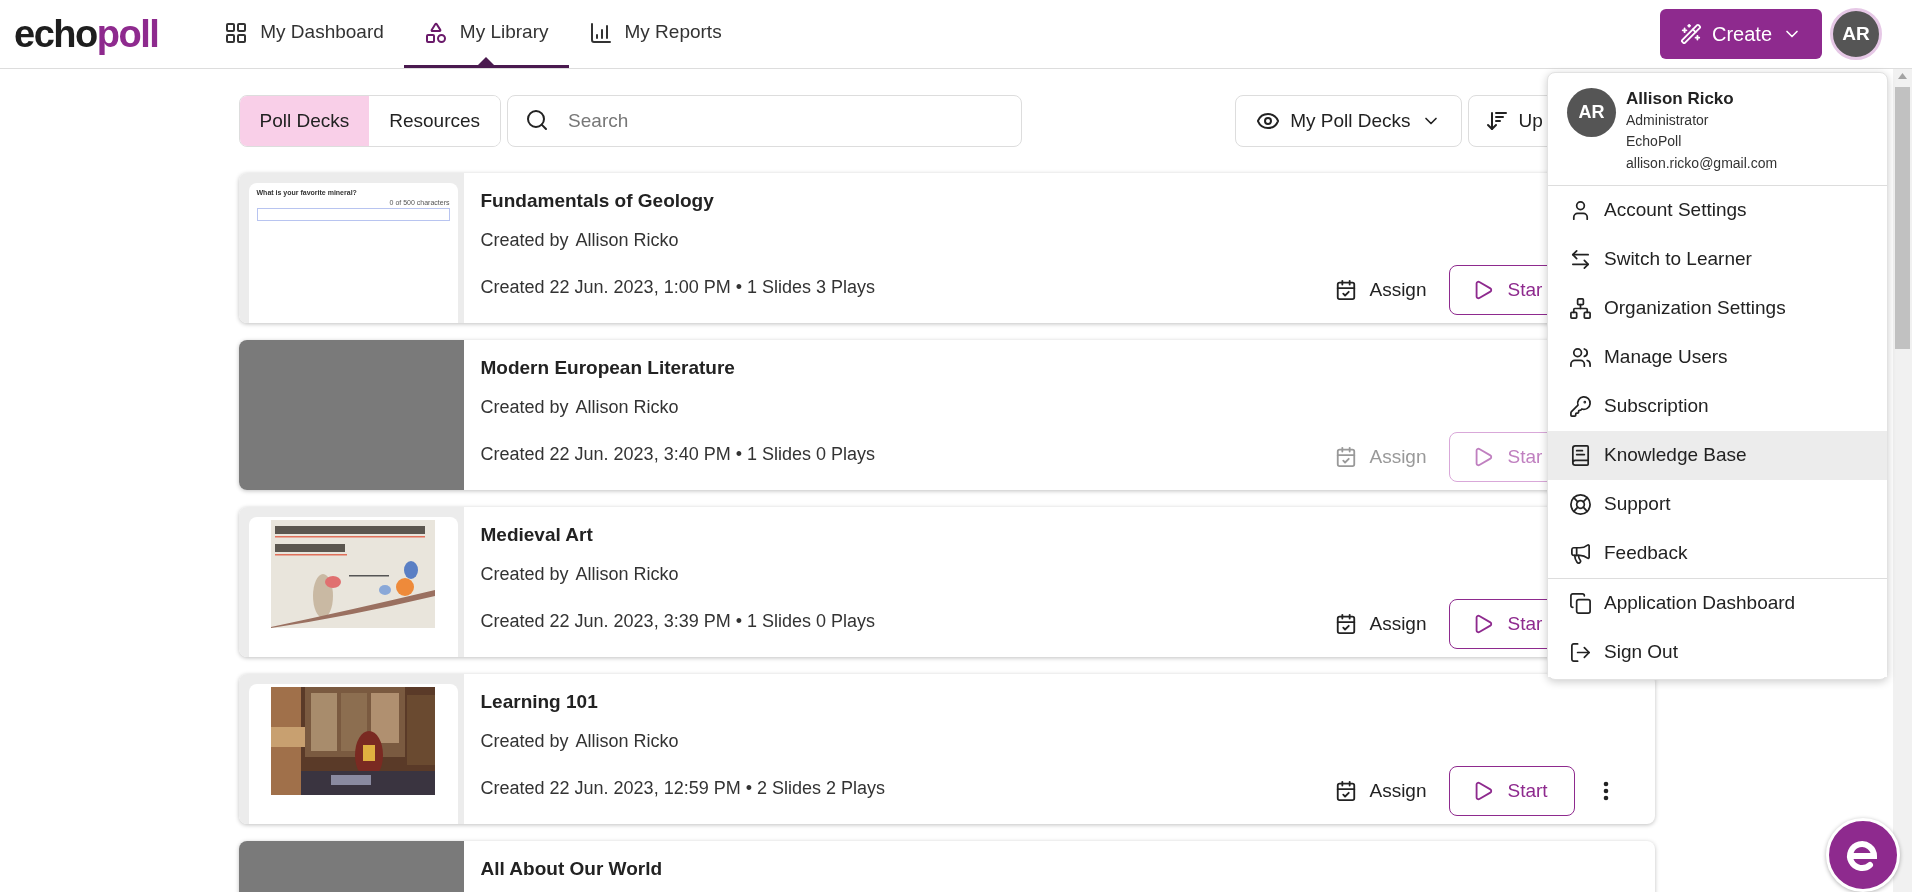 This screenshot has height=892, width=1912. Describe the element at coordinates (1680, 99) in the screenshot. I see `user-name: Allison Ricko` at that location.